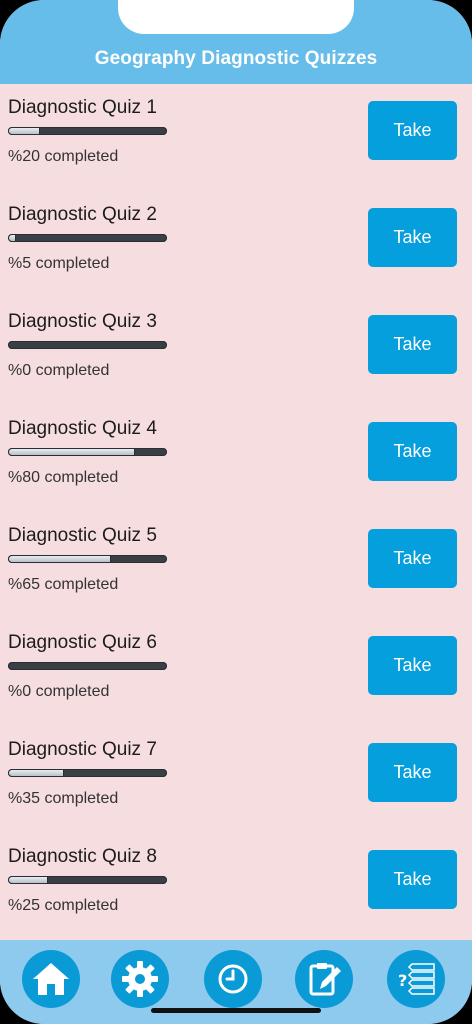 Image resolution: width=472 pixels, height=1024 pixels. What do you see at coordinates (236, 58) in the screenshot?
I see `page-title: Geography Diagnostic Quizzes` at bounding box center [236, 58].